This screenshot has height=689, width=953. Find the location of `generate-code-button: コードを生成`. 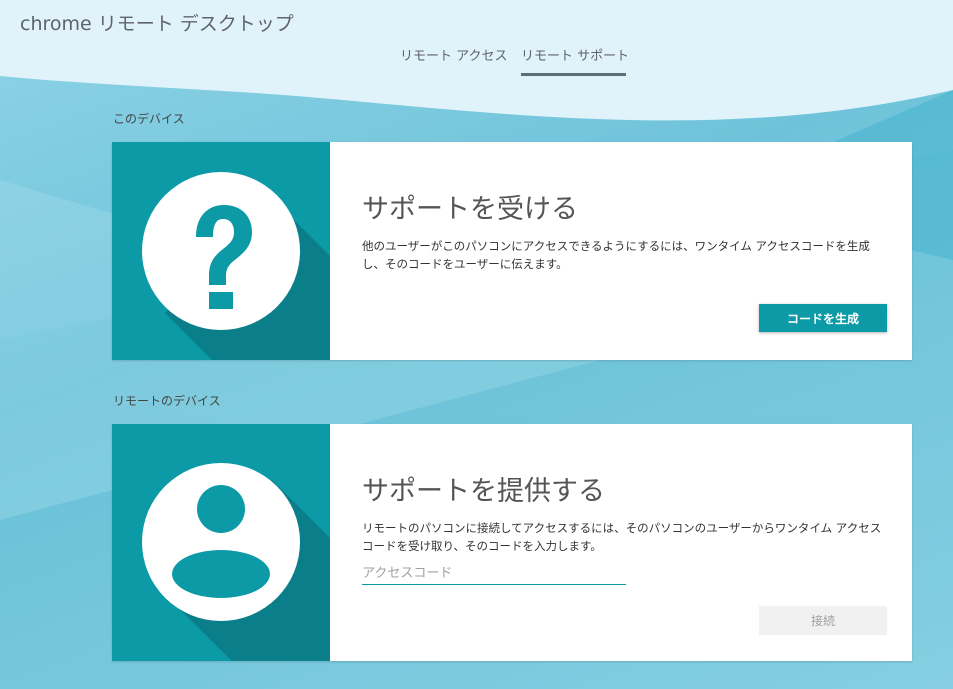

generate-code-button: コードを生成 is located at coordinates (823, 318).